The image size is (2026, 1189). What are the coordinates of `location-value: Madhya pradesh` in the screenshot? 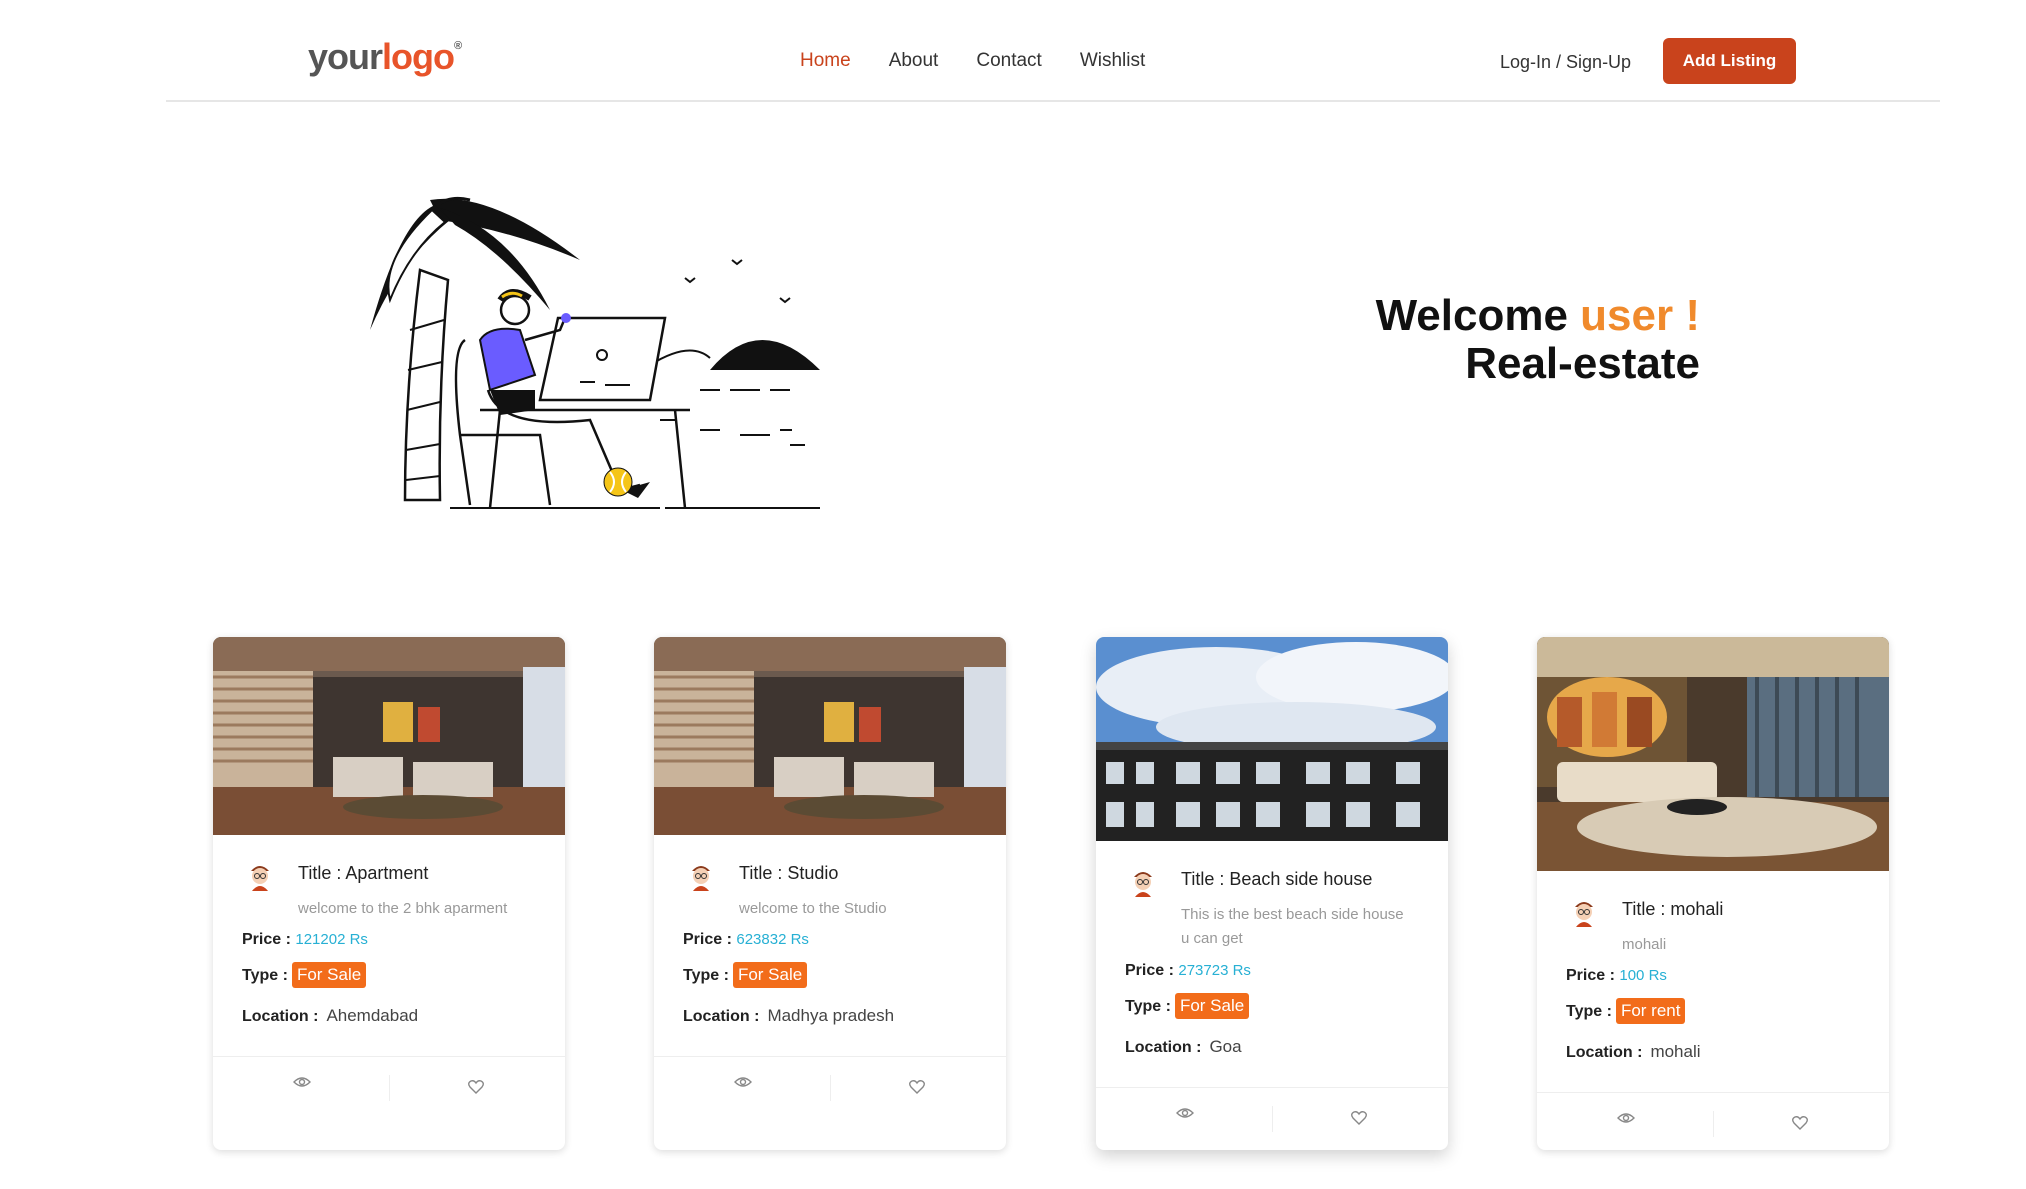 It's located at (831, 1015).